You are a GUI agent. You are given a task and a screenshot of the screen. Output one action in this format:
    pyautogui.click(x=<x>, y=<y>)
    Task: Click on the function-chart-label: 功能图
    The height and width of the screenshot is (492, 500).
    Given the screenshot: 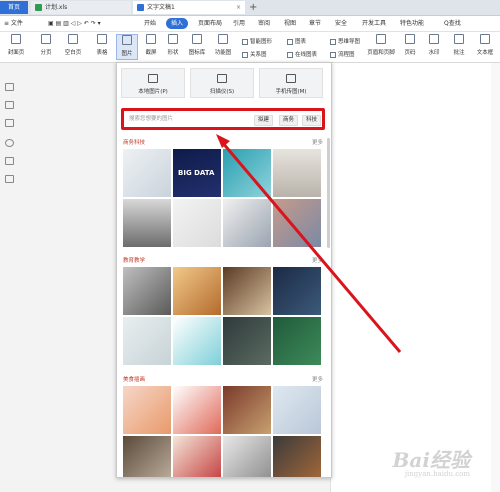 What is the action you would take?
    pyautogui.click(x=223, y=53)
    